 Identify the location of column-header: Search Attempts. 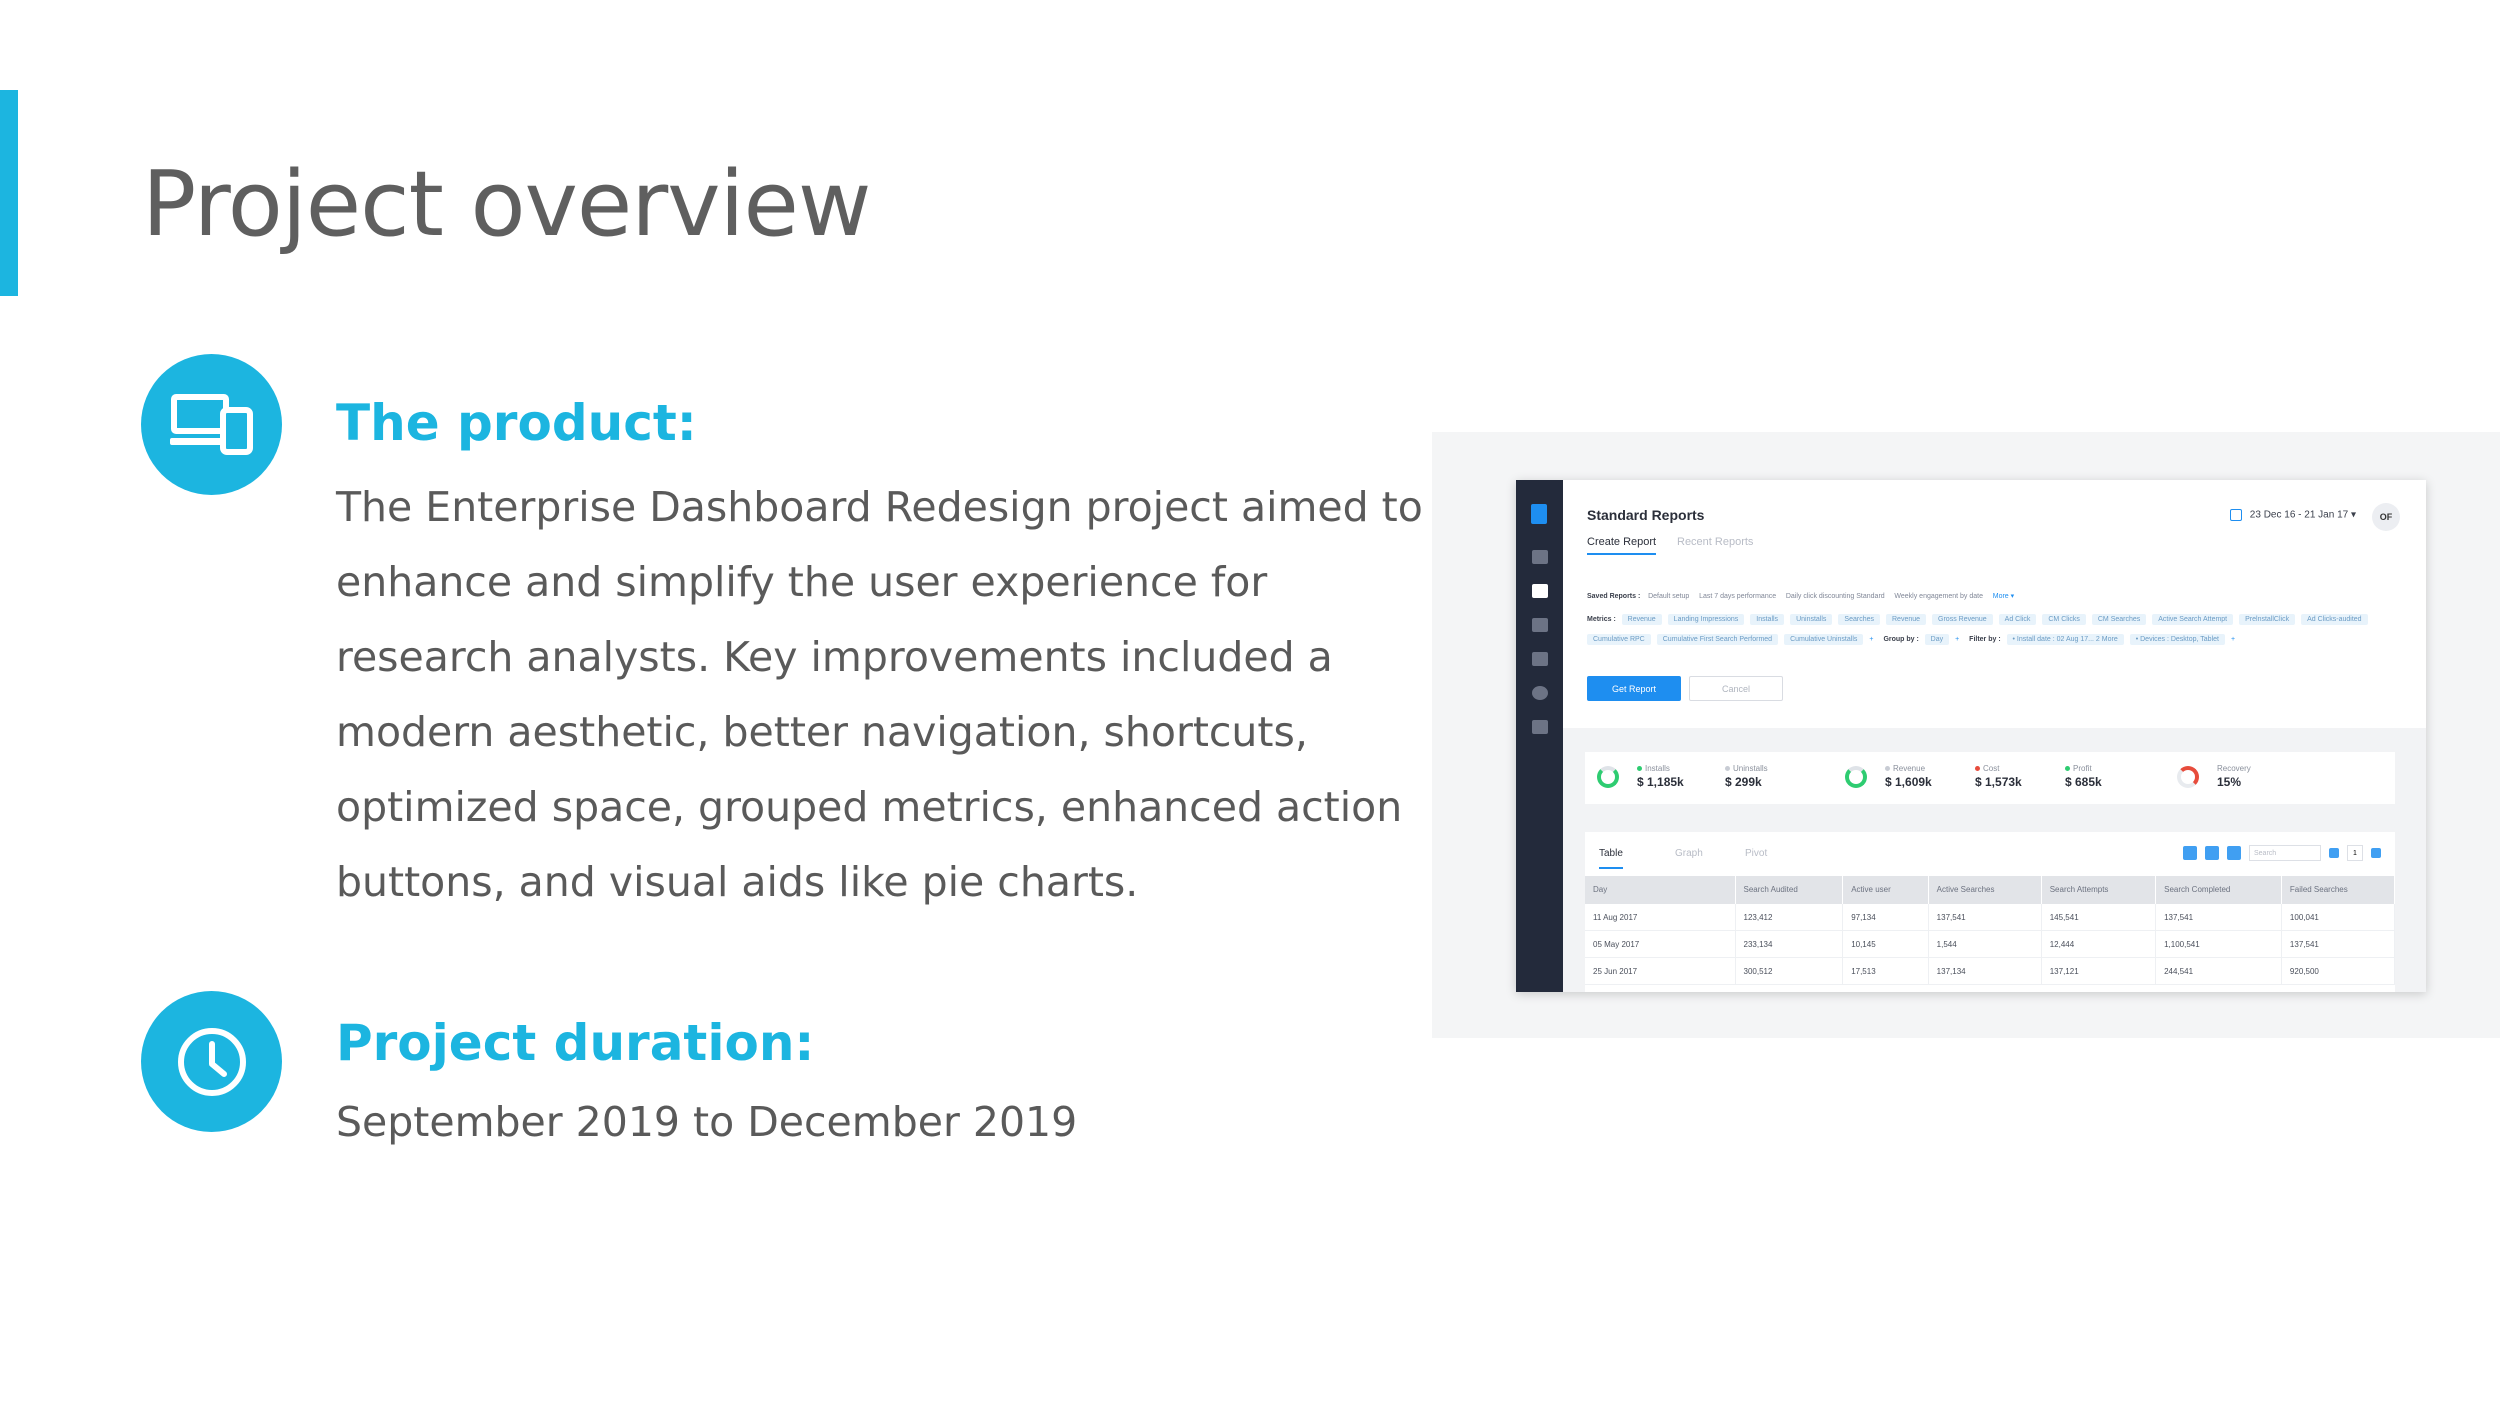
(2099, 890).